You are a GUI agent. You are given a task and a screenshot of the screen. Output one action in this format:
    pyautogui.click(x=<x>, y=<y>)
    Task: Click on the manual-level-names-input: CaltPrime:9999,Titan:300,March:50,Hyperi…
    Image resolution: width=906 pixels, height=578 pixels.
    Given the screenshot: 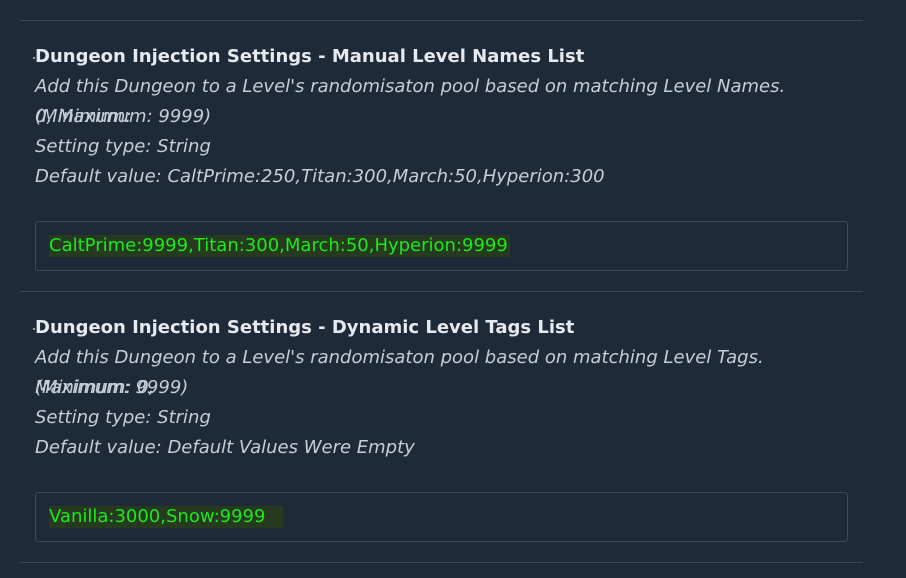 What is the action you would take?
    pyautogui.click(x=441, y=246)
    